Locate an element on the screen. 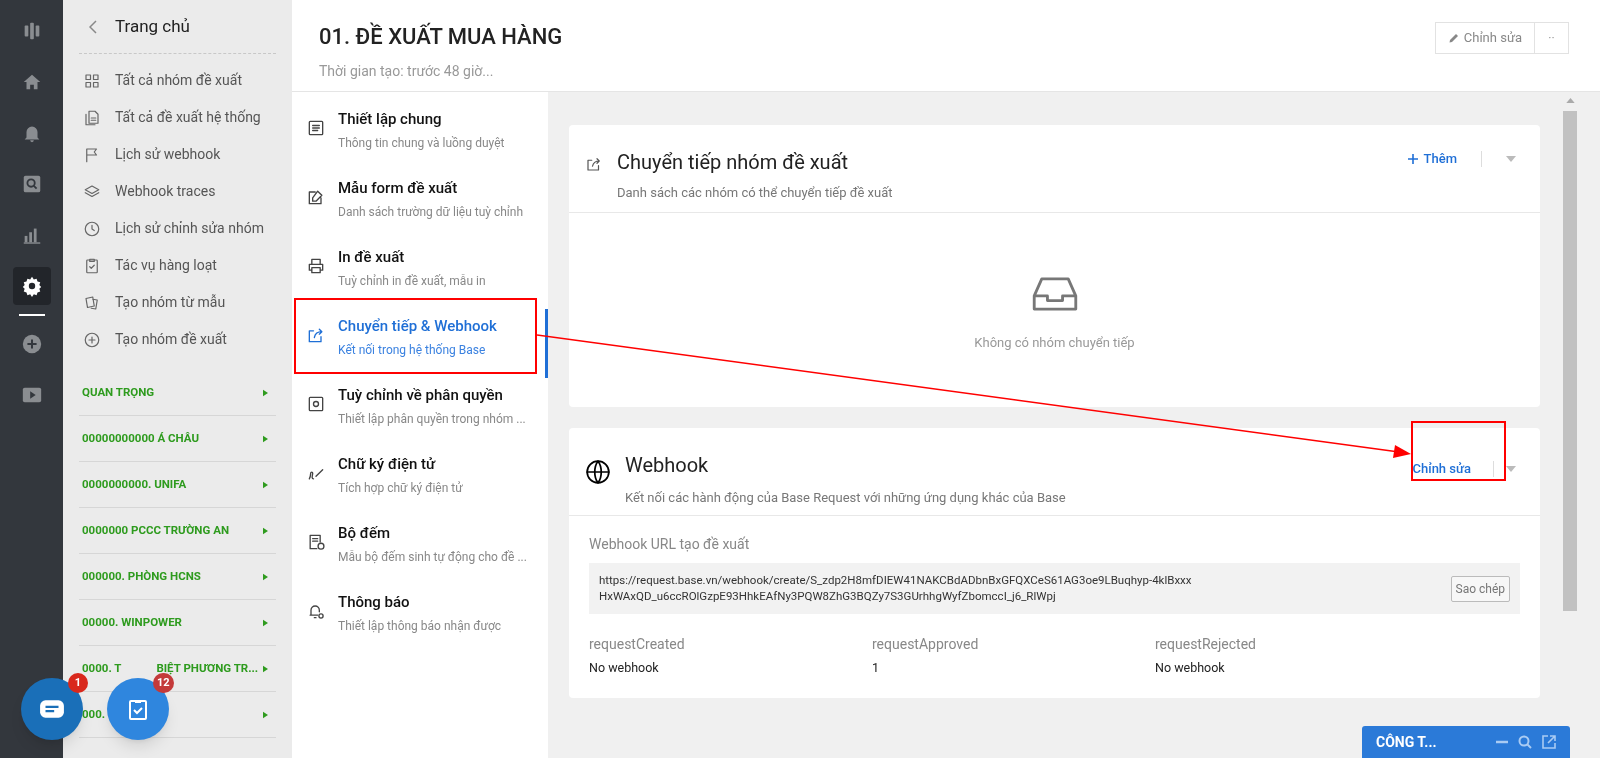  settings-menu-item: Chữ ký điện tử Tích hợp chữ ký điện tử is located at coordinates (420, 481).